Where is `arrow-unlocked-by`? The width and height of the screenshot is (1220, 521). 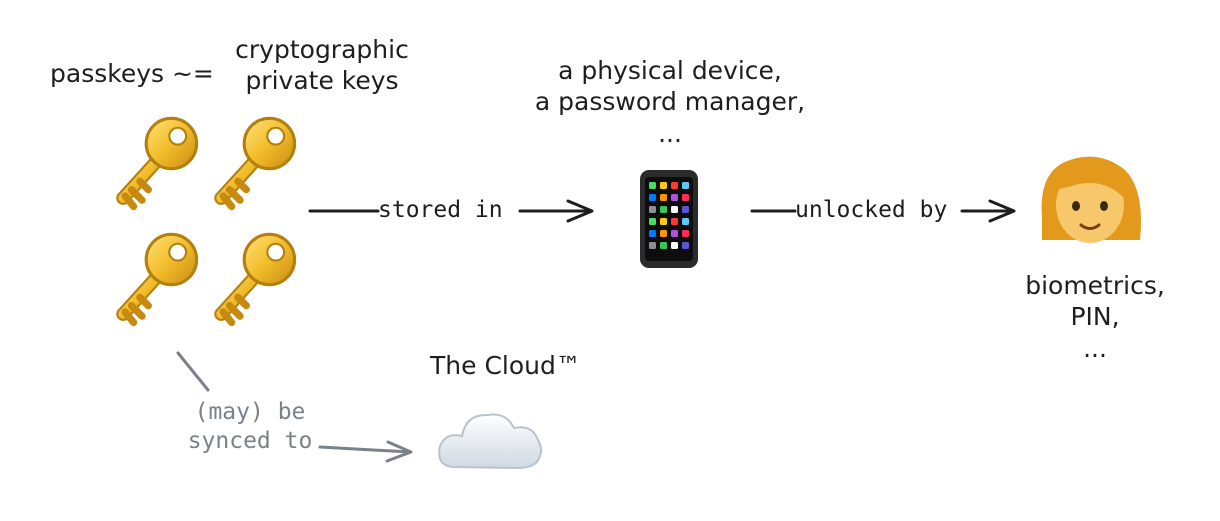
arrow-unlocked-by is located at coordinates (883, 211).